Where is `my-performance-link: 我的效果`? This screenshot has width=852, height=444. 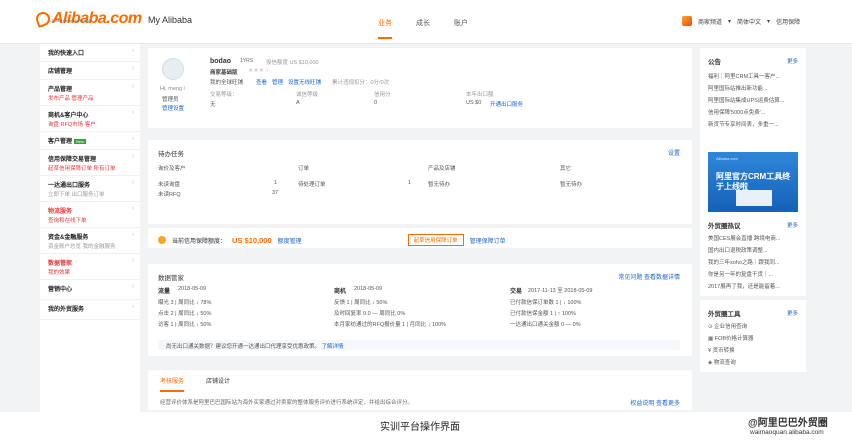
my-performance-link: 我的效果 is located at coordinates (59, 273).